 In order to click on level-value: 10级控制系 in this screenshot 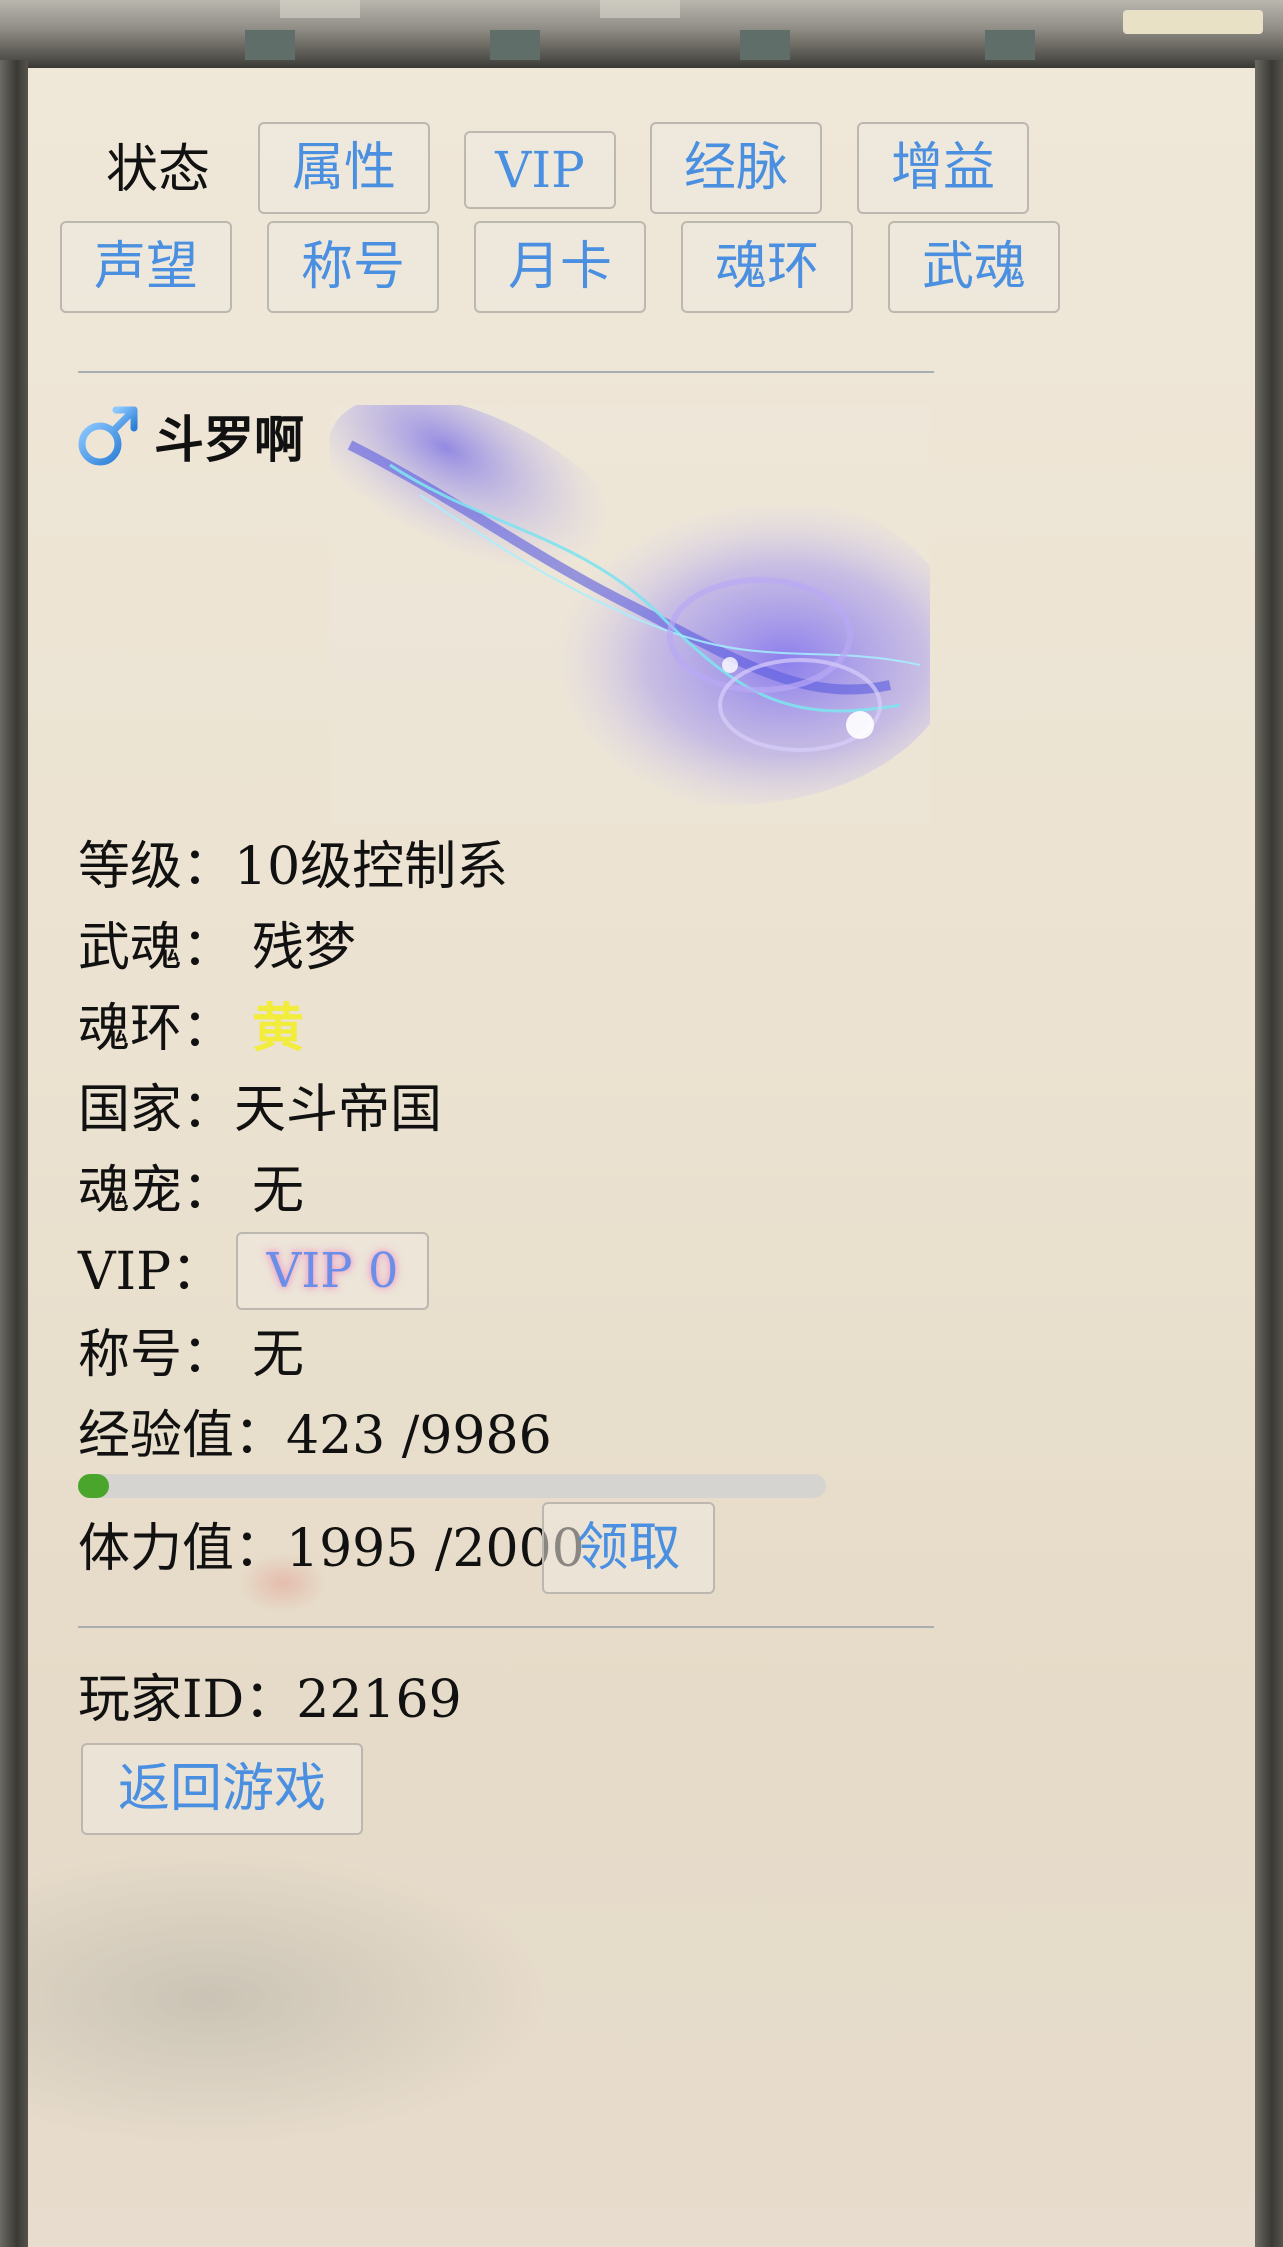, I will do `click(371, 867)`.